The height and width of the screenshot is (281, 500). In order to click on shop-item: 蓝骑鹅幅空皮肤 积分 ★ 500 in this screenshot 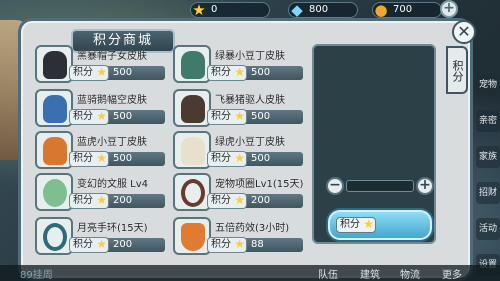, I will do `click(100, 109)`.